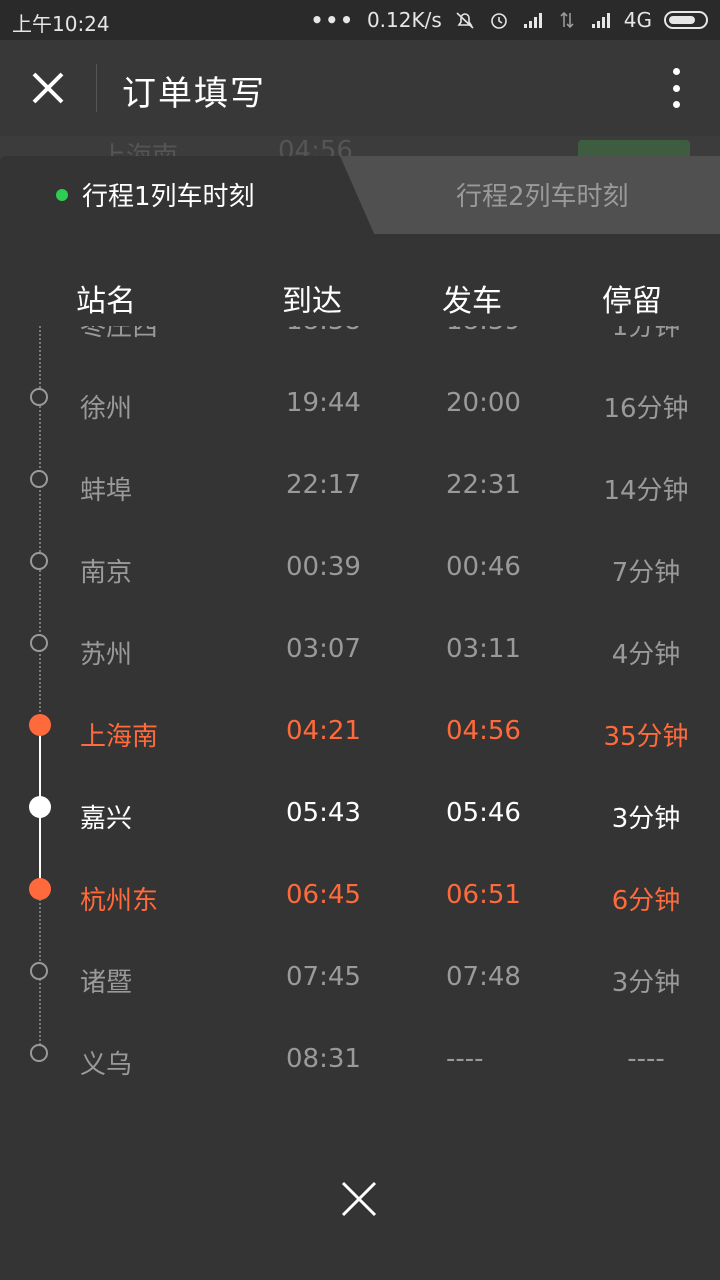 Image resolution: width=720 pixels, height=1280 pixels. Describe the element at coordinates (542, 194) in the screenshot. I see `tab-trip-2: 行程2列车时刻` at that location.